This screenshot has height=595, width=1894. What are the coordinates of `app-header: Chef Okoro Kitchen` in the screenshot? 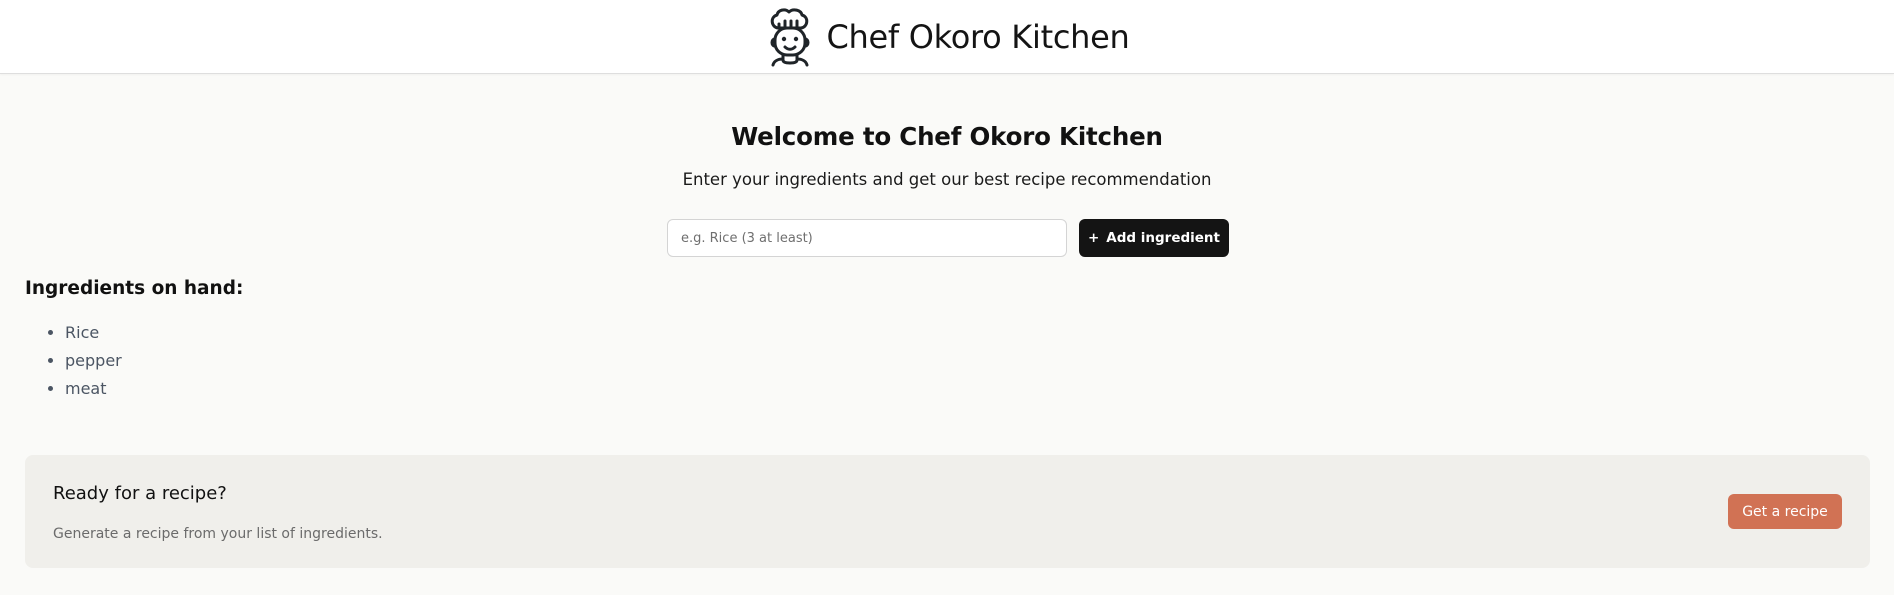 It's located at (947, 37).